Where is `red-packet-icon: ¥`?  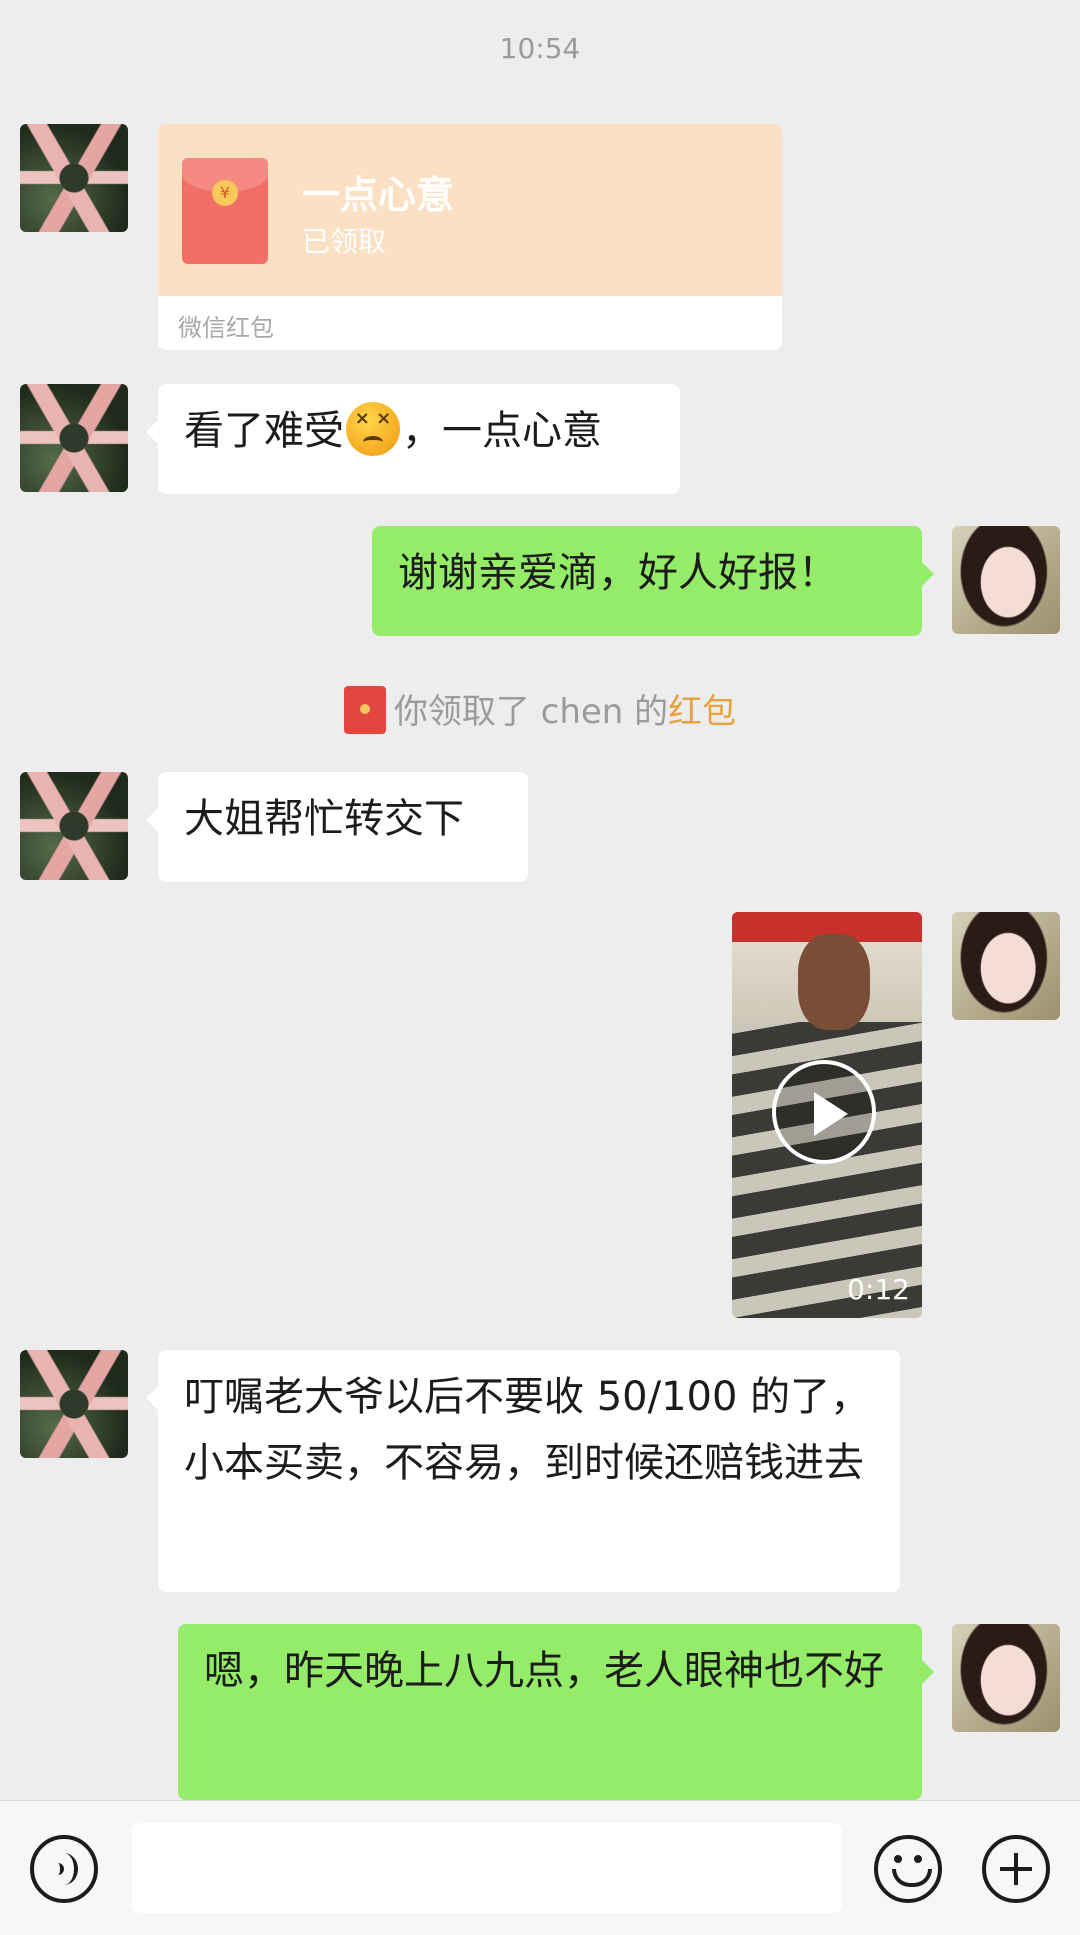 red-packet-icon: ¥ is located at coordinates (225, 211).